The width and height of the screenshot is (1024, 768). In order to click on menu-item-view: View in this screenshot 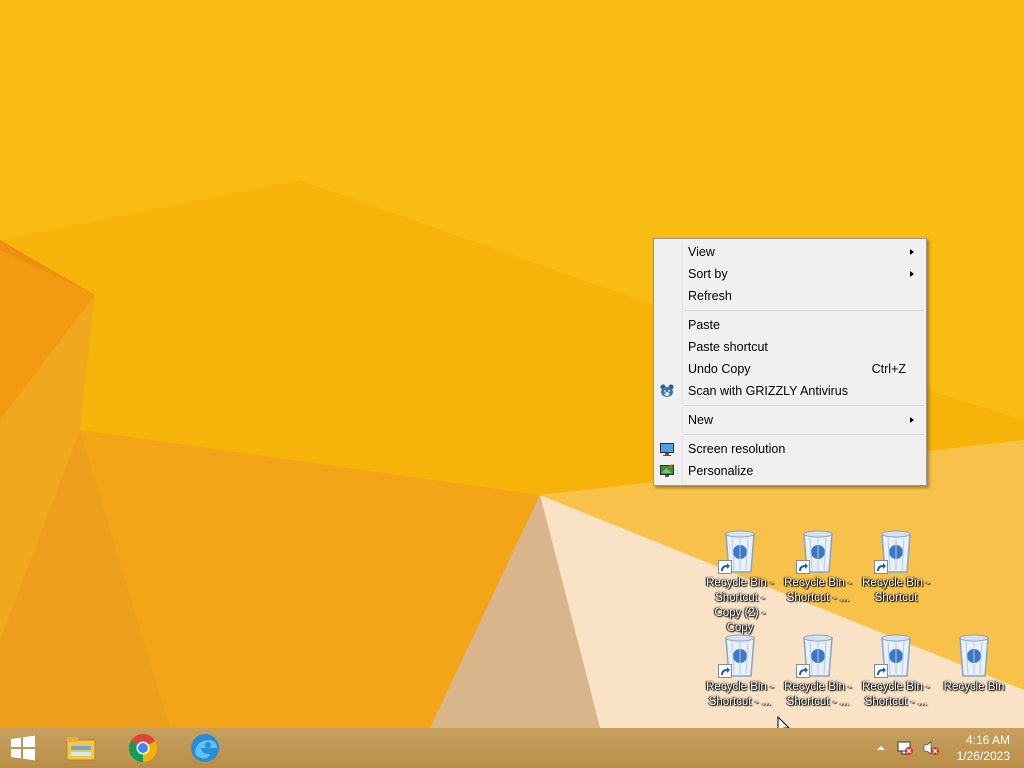, I will do `click(790, 252)`.